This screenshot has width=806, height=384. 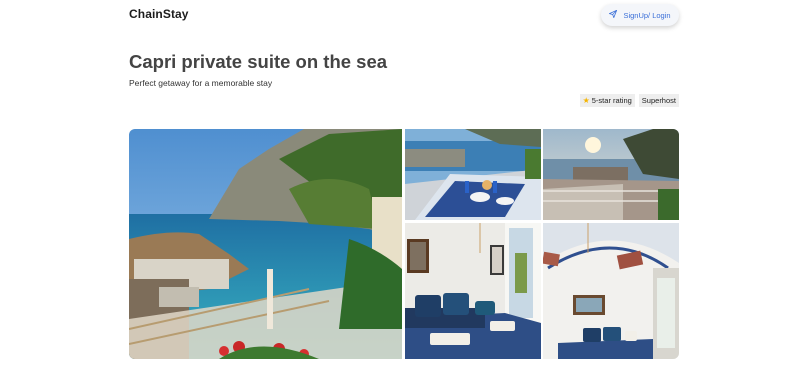 I want to click on send-icon, so click(x=613, y=15).